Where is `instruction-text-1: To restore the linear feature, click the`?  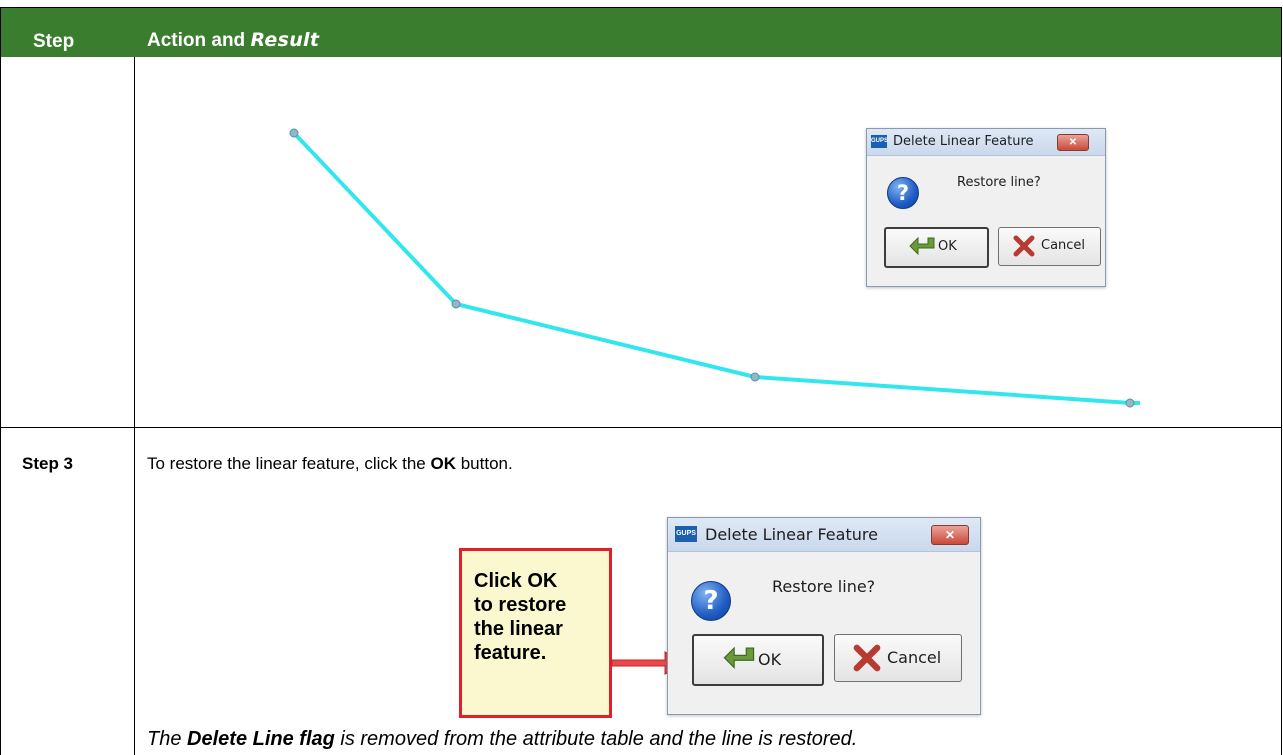 instruction-text-1: To restore the linear feature, click the is located at coordinates (289, 463).